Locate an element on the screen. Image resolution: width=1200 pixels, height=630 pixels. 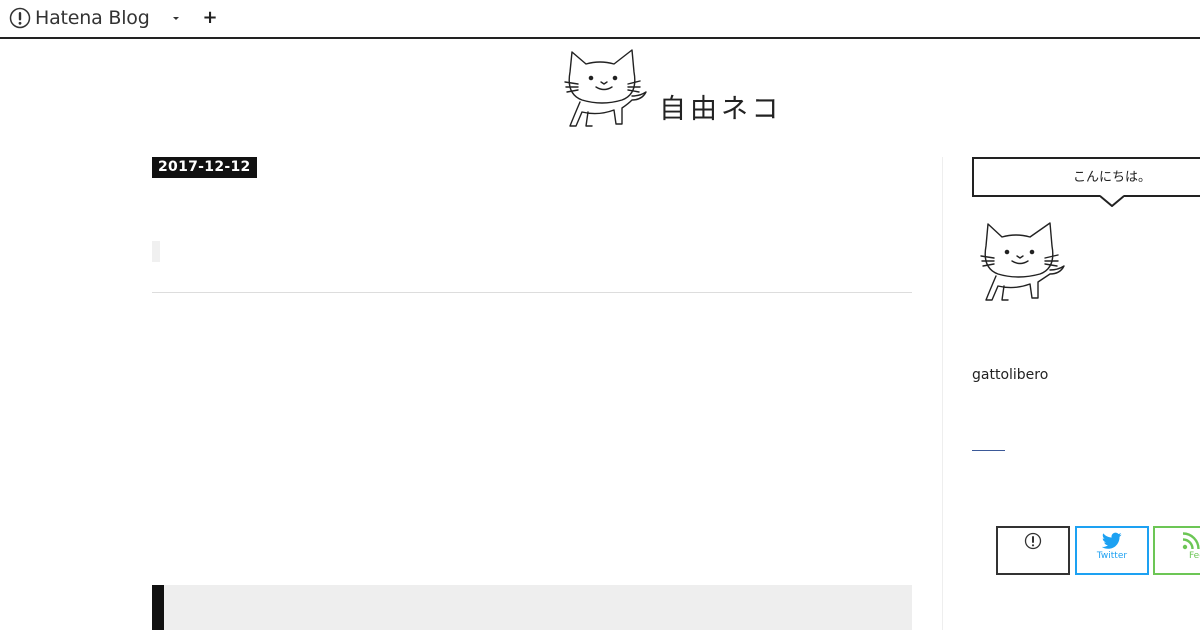
feedly-share-button: Feedly is located at coordinates (1176, 550).